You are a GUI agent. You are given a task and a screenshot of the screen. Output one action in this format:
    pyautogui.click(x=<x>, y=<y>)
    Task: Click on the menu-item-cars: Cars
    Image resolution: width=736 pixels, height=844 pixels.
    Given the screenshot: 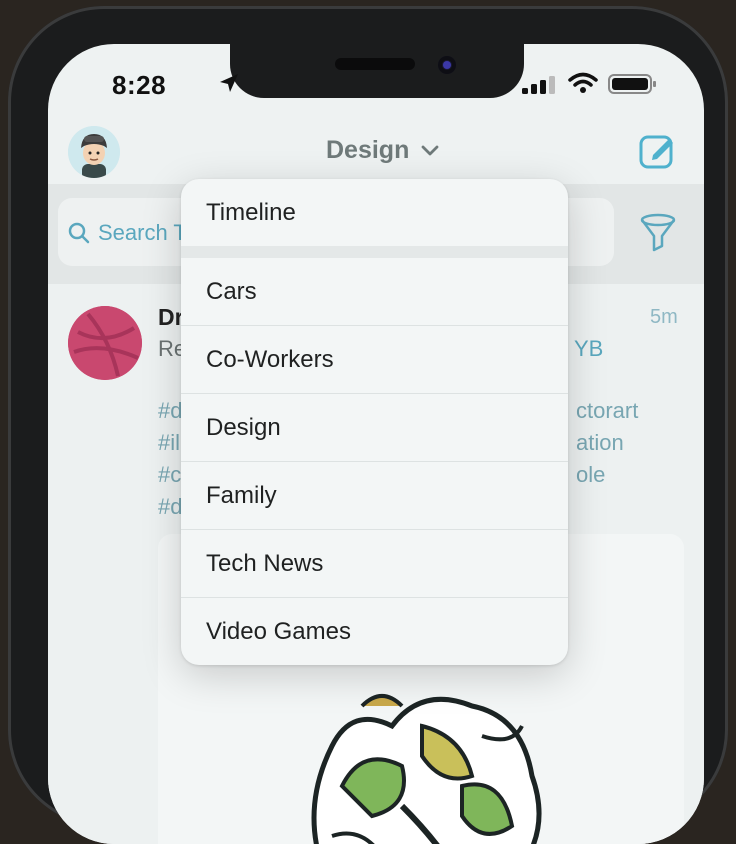 What is the action you would take?
    pyautogui.click(x=374, y=292)
    